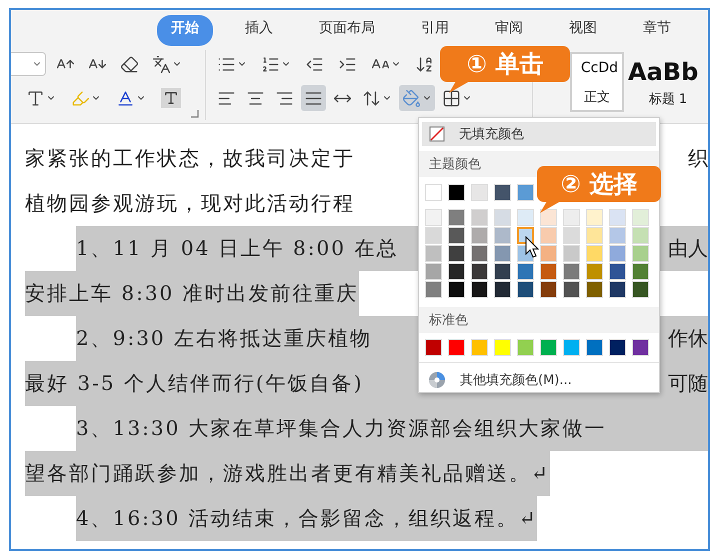  Describe the element at coordinates (509, 30) in the screenshot. I see `ribbon-tab: 审阅` at that location.